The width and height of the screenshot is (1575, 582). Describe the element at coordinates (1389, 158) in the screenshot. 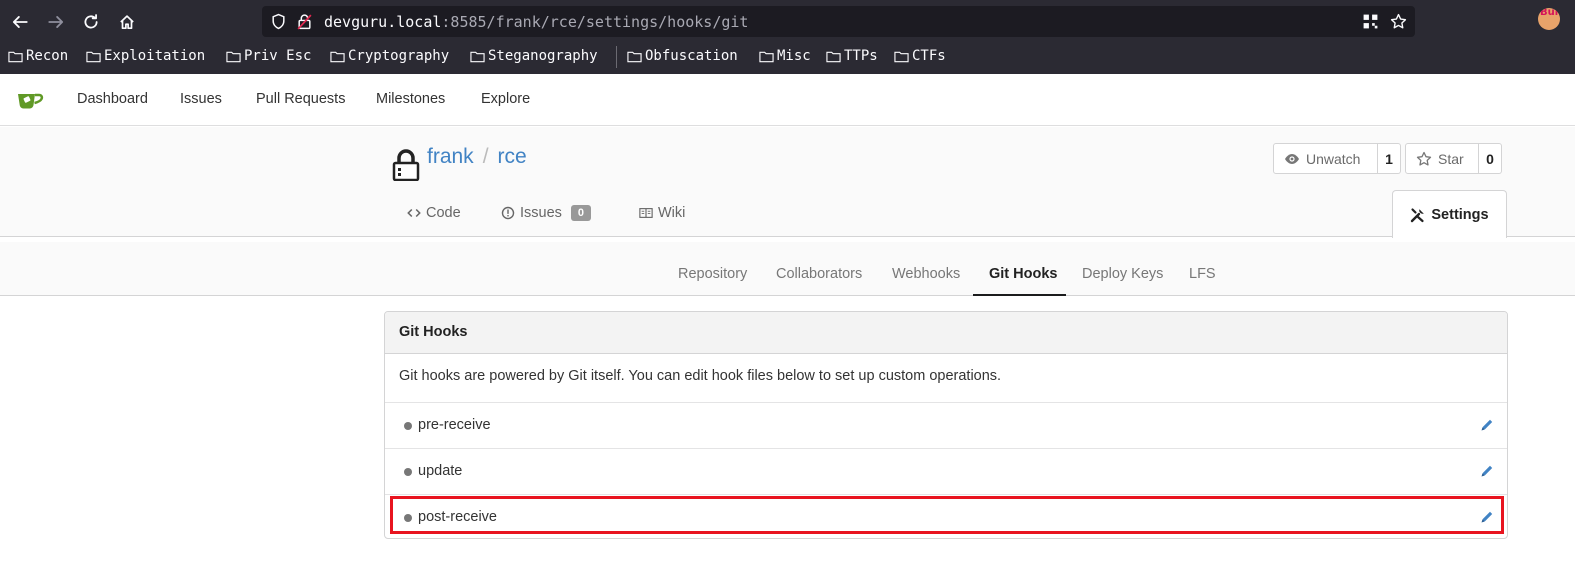

I see `watch-count: 1` at that location.